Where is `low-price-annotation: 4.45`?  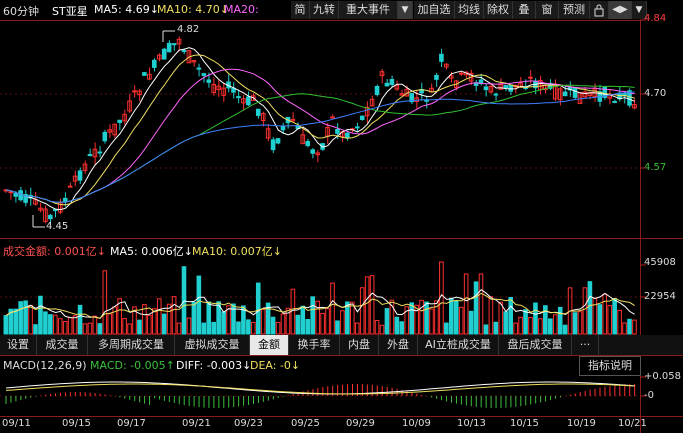
low-price-annotation: 4.45 is located at coordinates (57, 226).